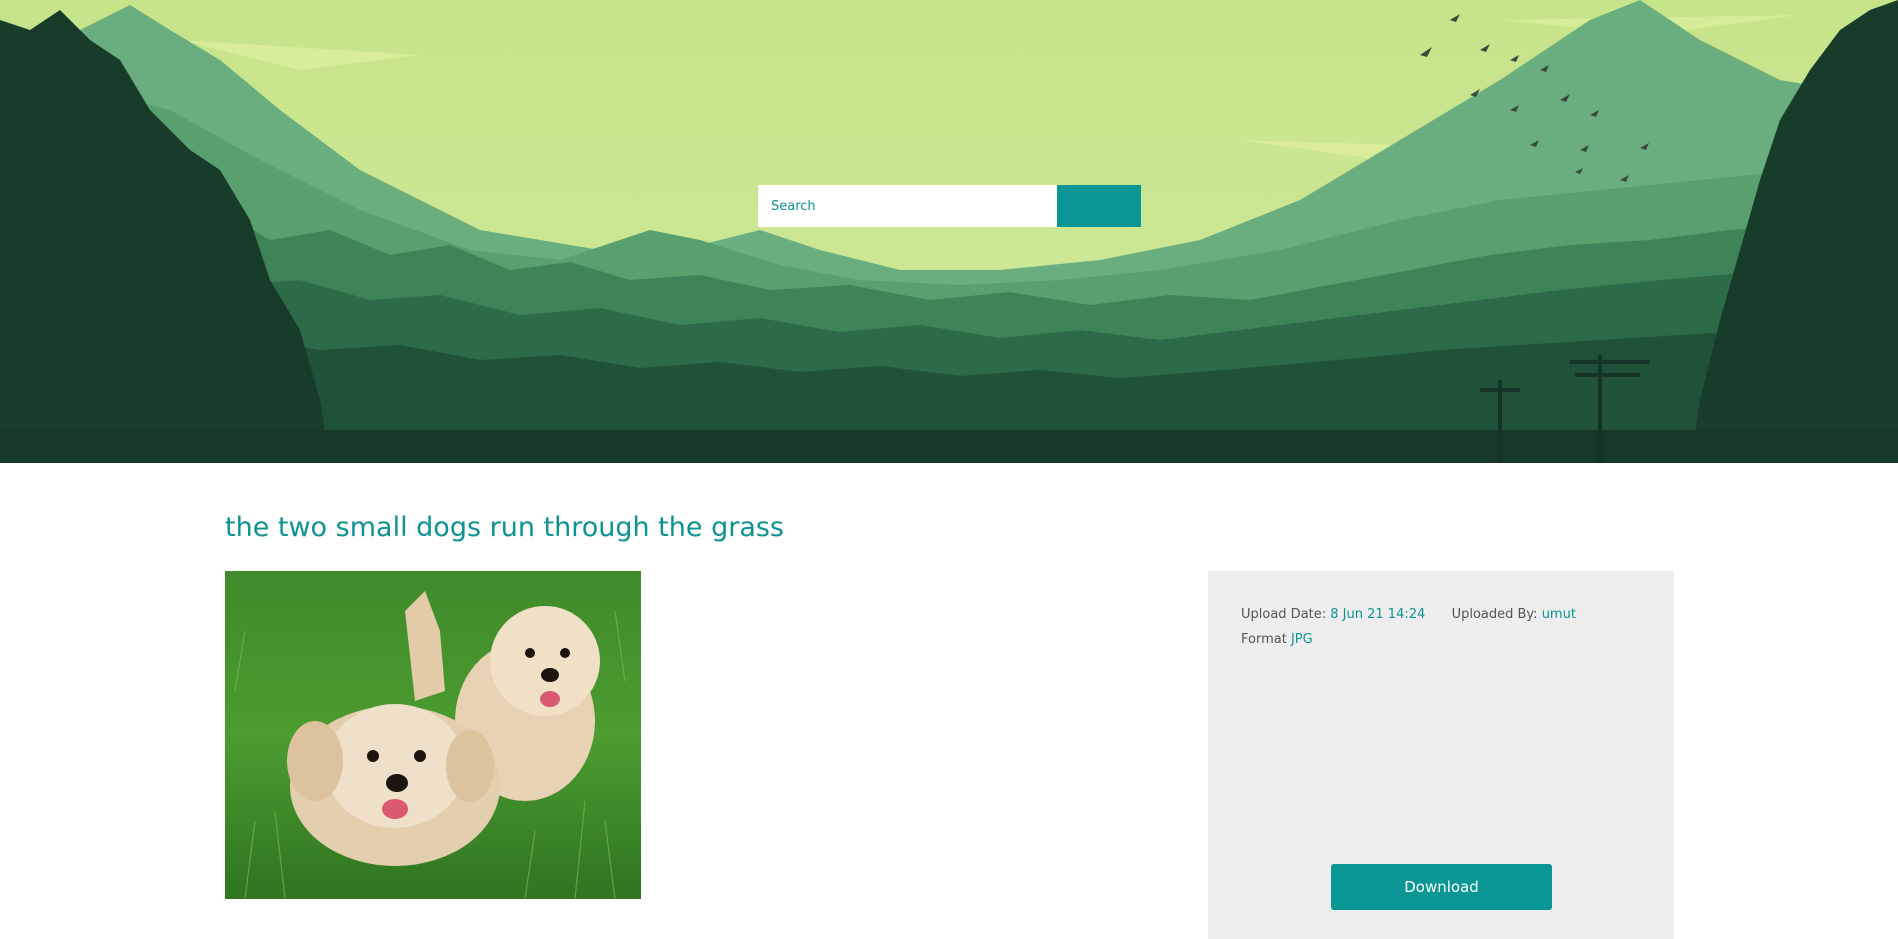 The height and width of the screenshot is (939, 1898). I want to click on upload-date-value: 8 Jun 21 14:24, so click(1378, 614).